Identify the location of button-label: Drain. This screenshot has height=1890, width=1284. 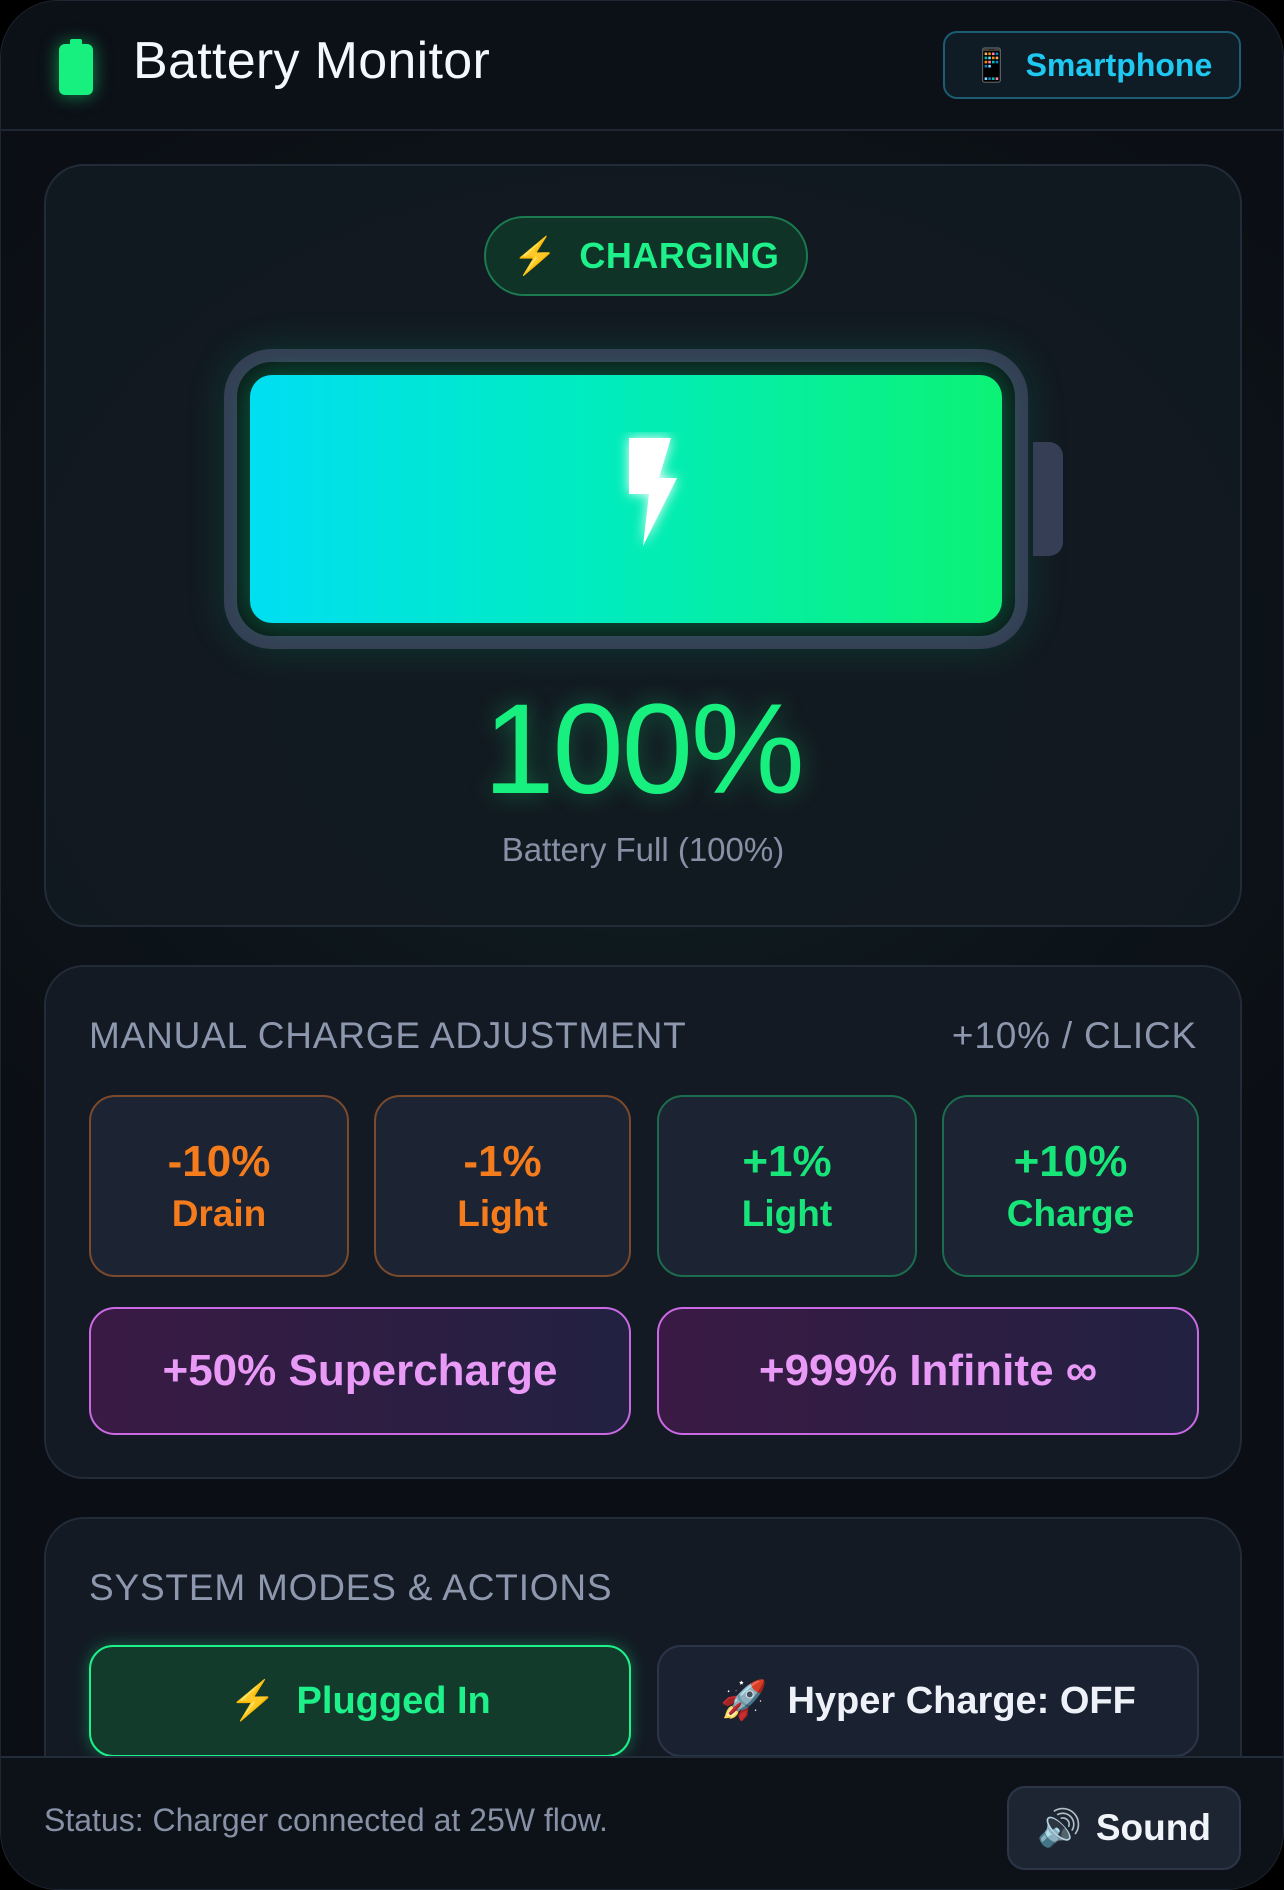
(219, 1213).